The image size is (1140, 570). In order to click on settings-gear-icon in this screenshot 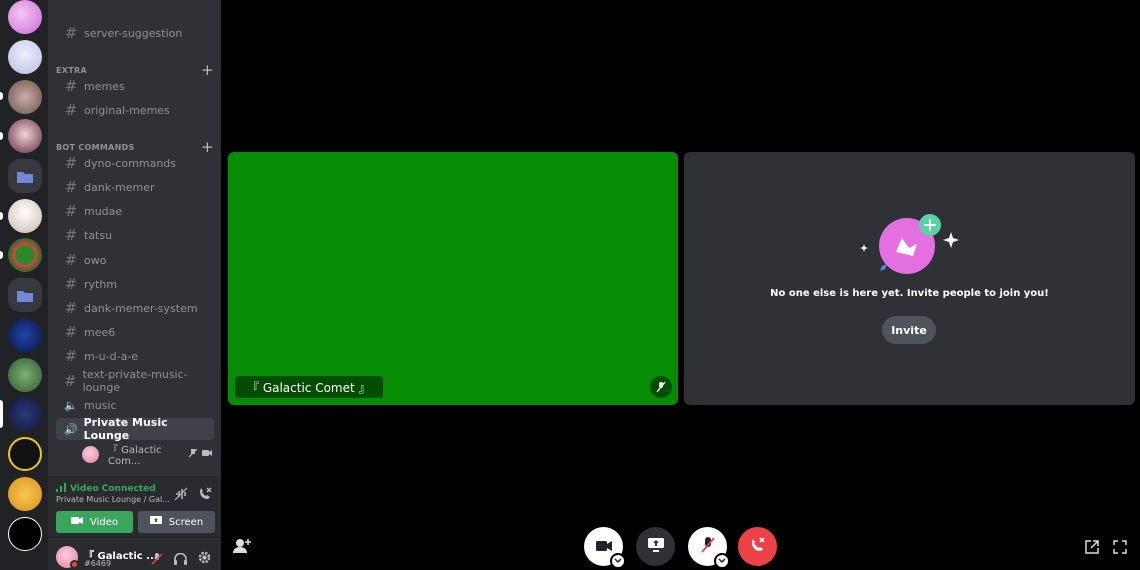, I will do `click(204, 558)`.